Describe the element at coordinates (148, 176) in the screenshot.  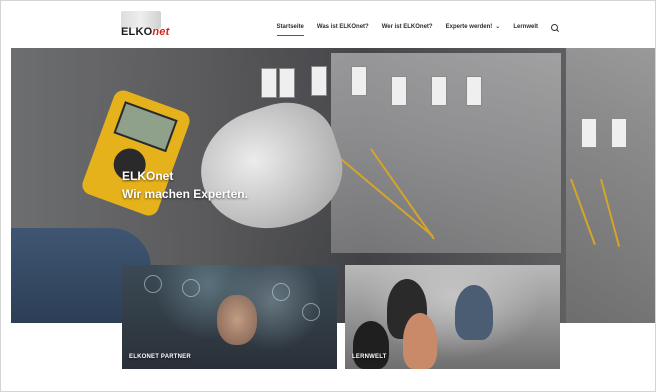
I see `hero-title: ELKOnet` at that location.